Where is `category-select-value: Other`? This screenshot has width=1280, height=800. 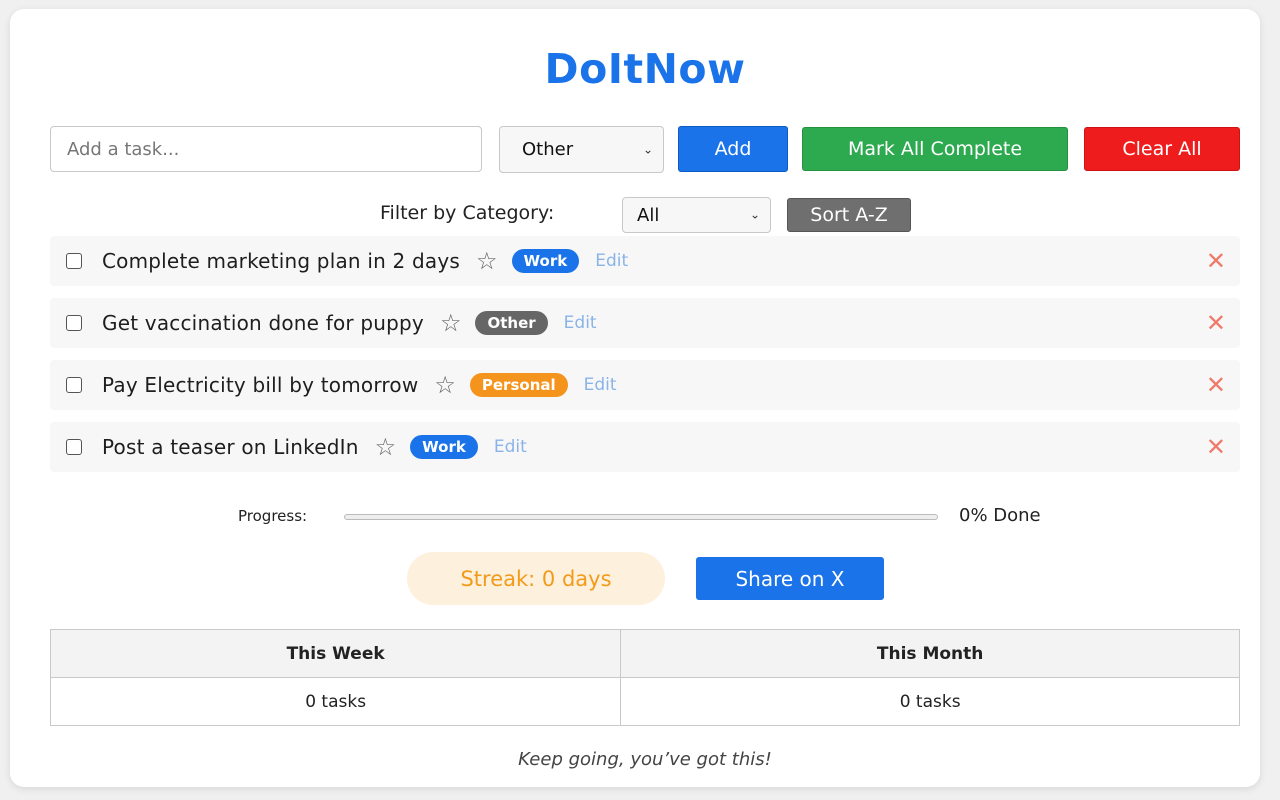 category-select-value: Other is located at coordinates (548, 149).